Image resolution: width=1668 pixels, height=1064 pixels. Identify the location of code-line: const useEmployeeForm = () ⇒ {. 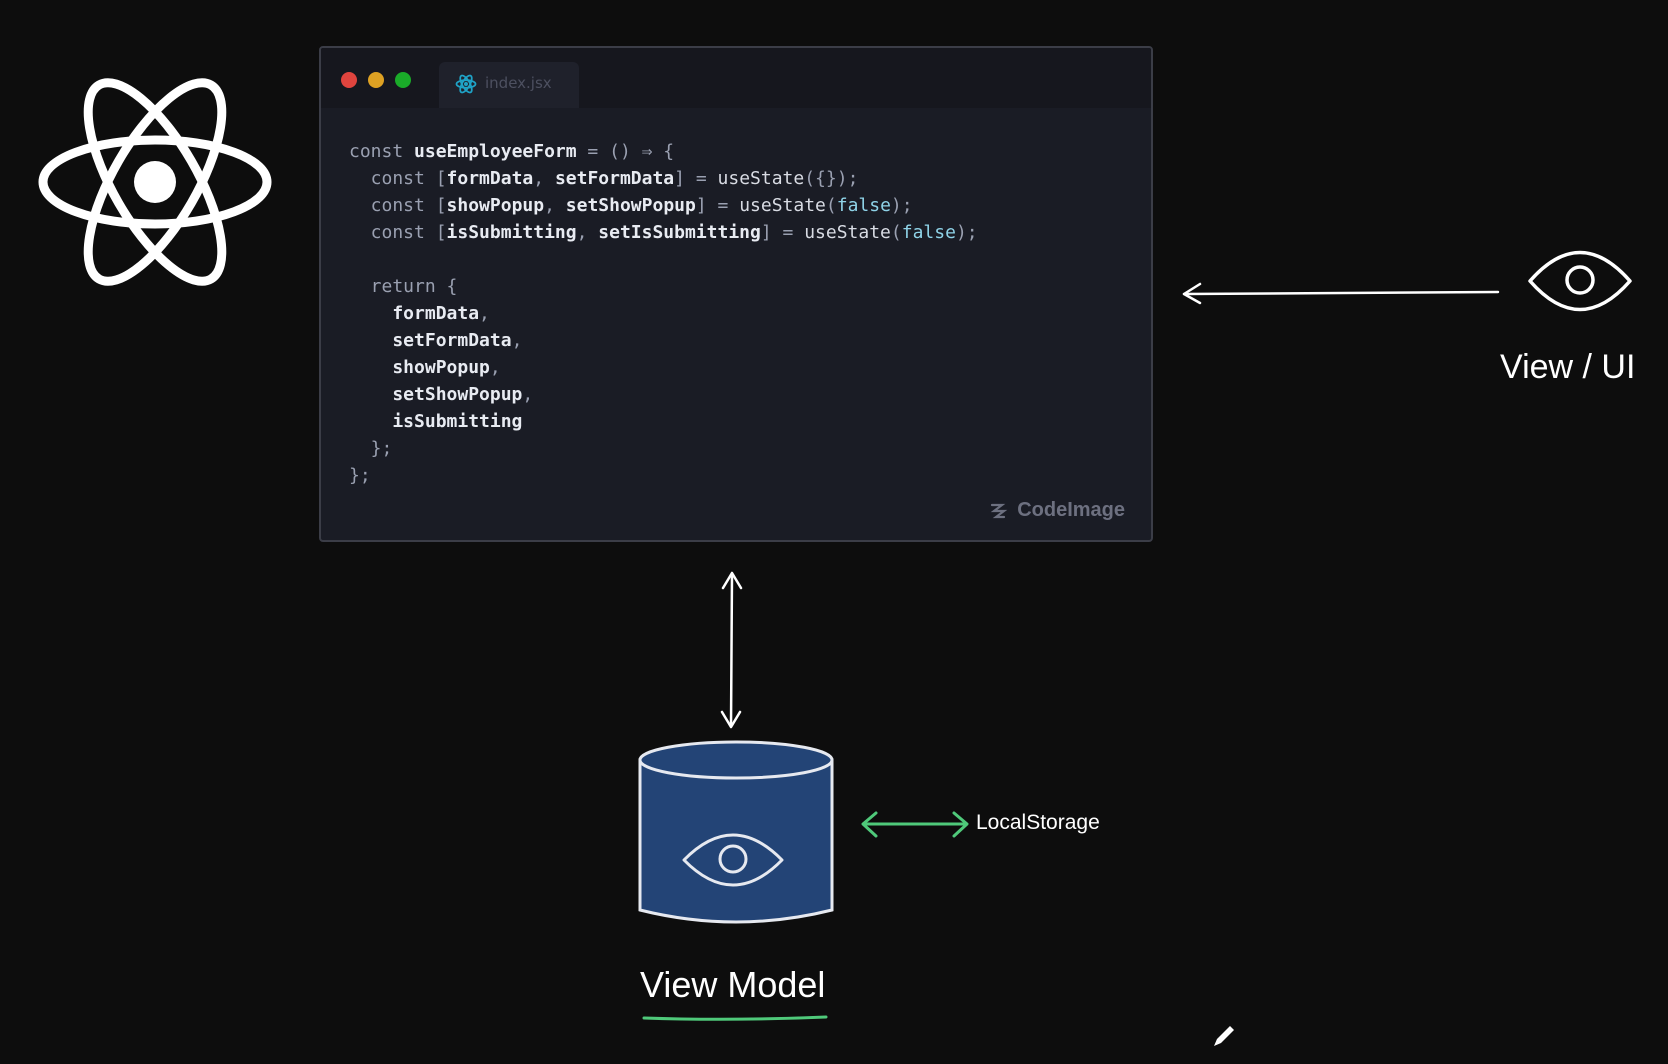
(663, 151).